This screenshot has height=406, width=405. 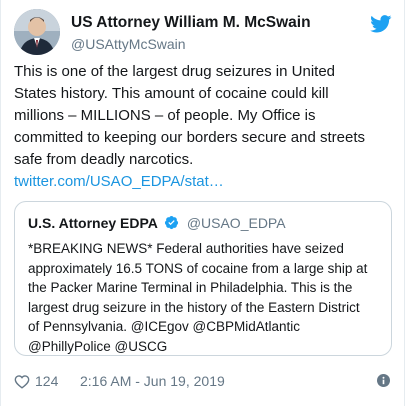 I want to click on heart-icon, so click(x=22, y=381).